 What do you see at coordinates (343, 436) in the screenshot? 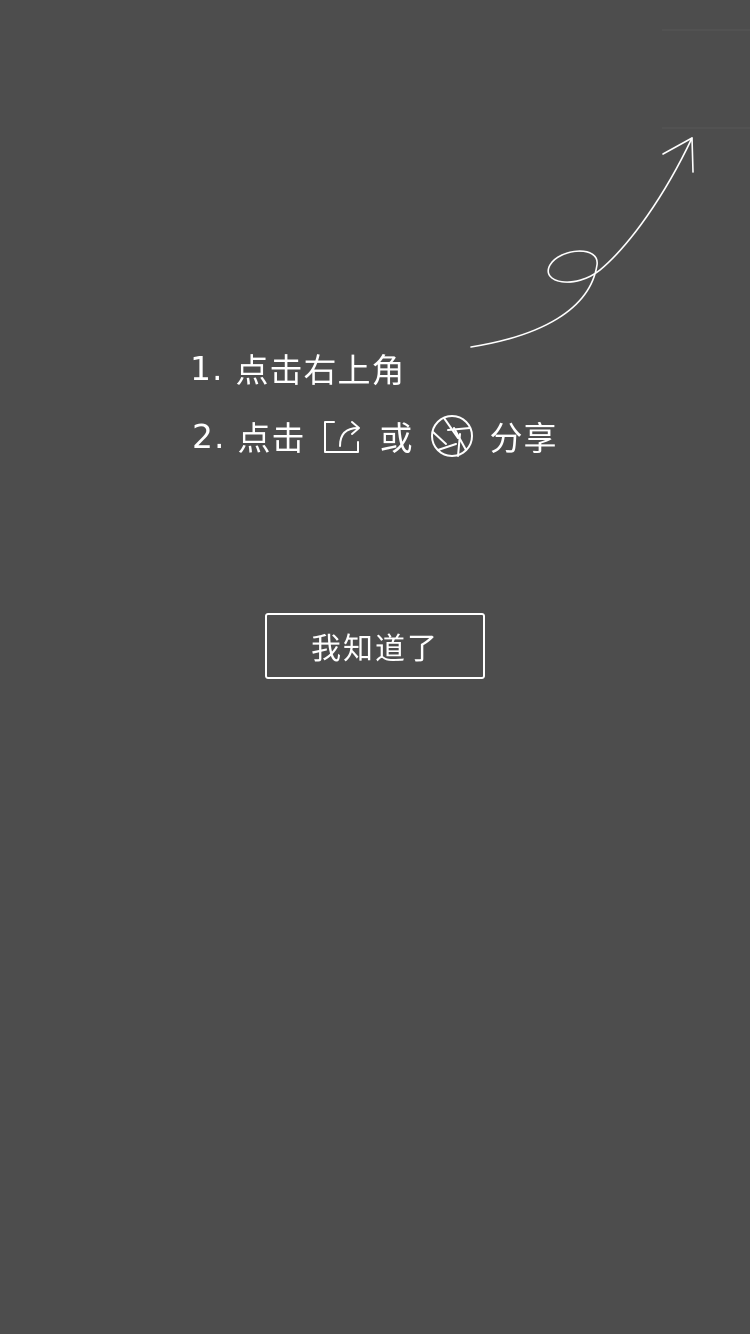
I see `share-arrow-icon` at bounding box center [343, 436].